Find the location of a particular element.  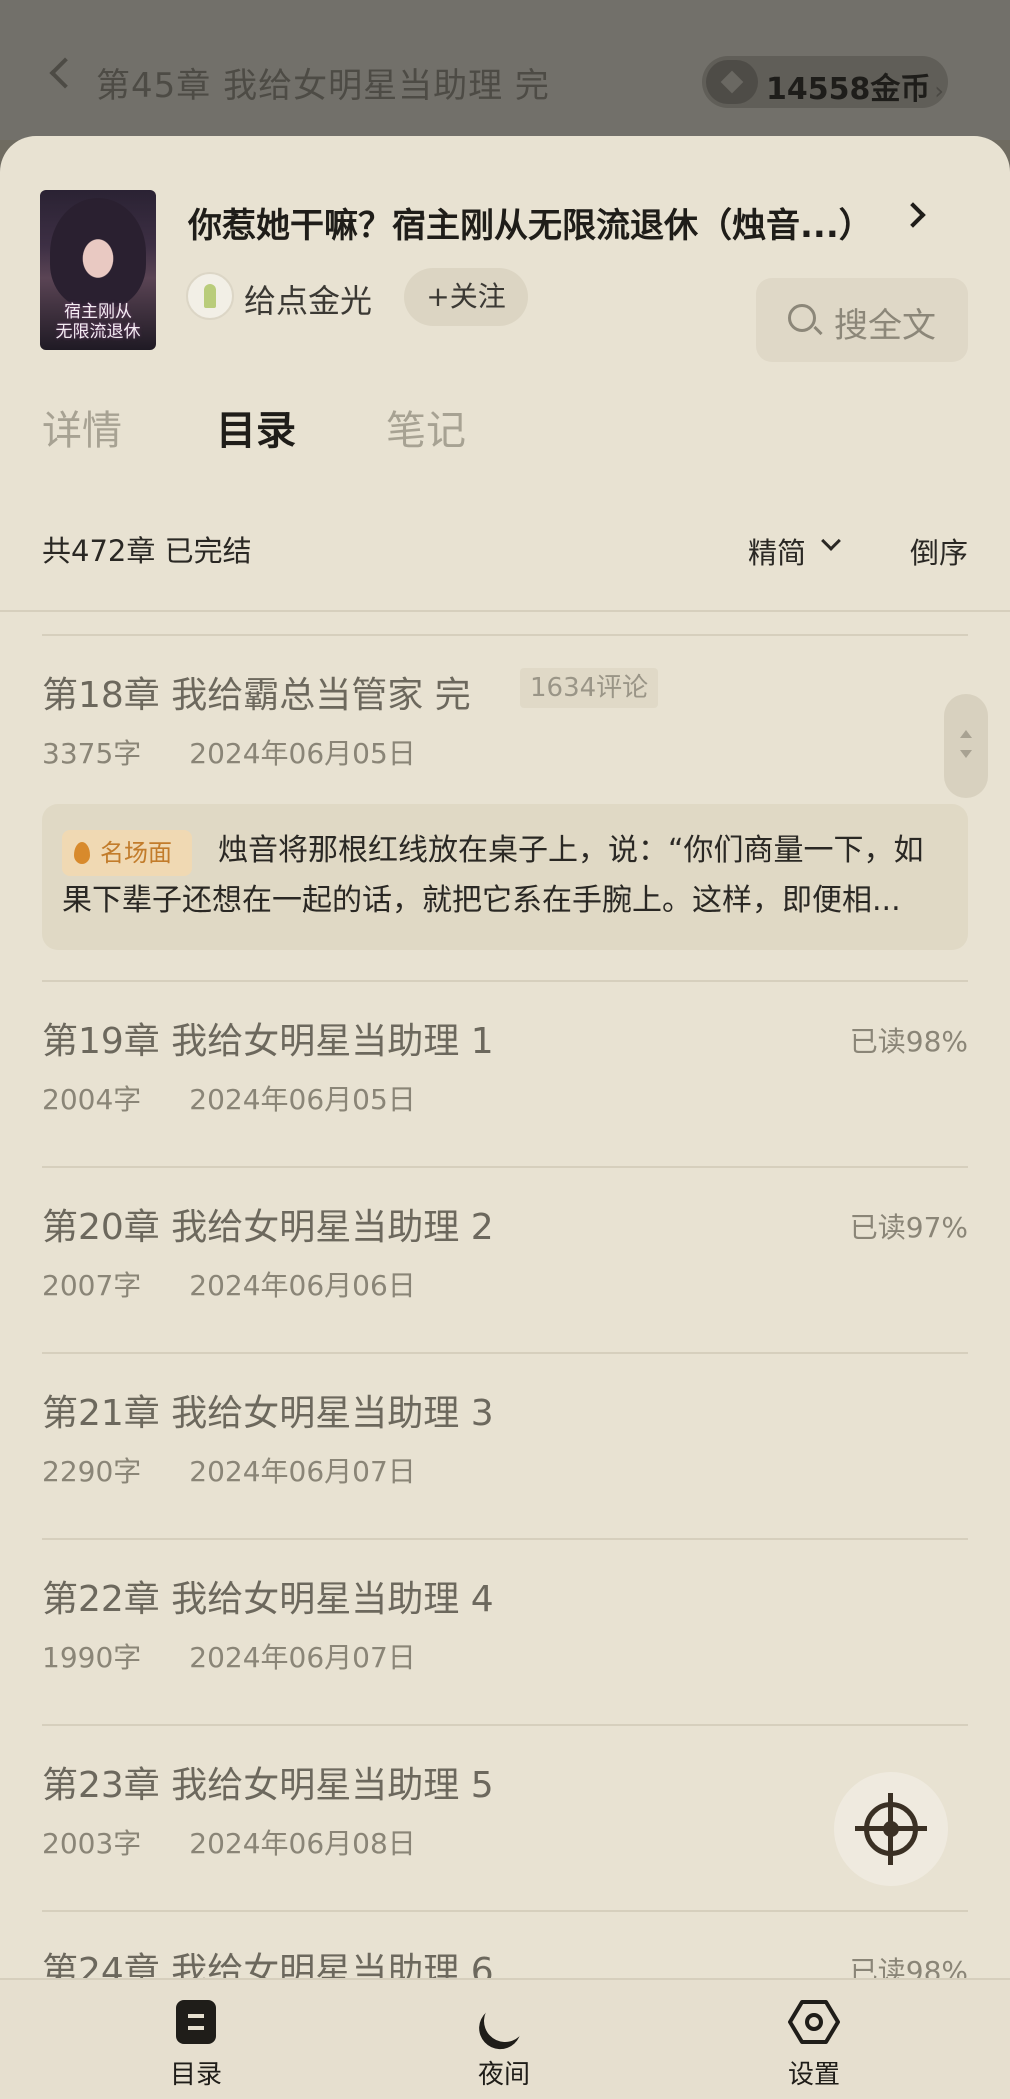

coin-icon is located at coordinates (732, 82).